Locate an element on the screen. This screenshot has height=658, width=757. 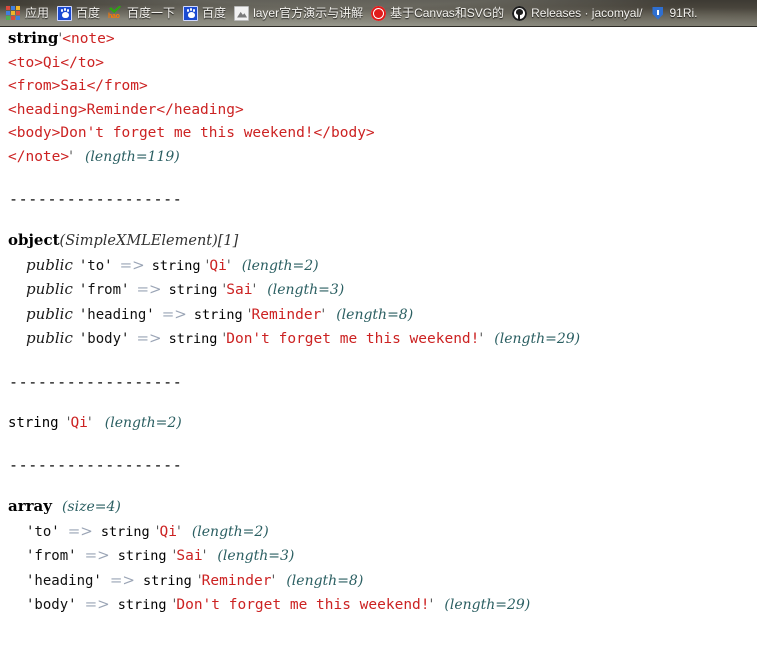
array-value: Sai is located at coordinates (189, 556).